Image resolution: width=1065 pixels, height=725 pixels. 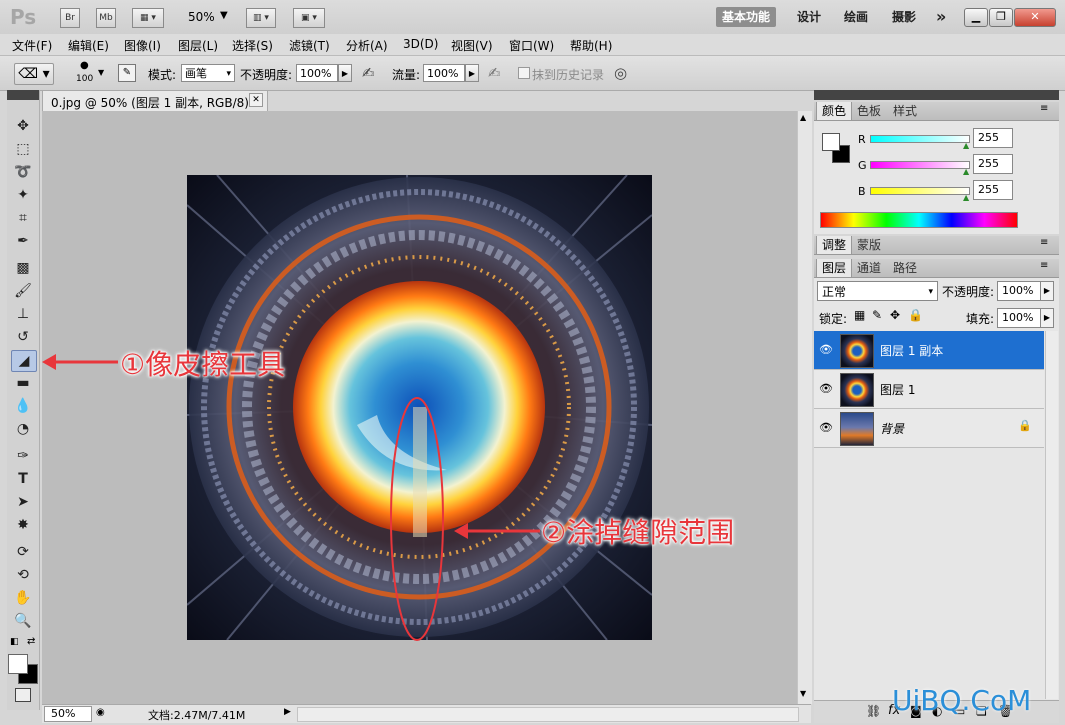 What do you see at coordinates (31, 641) in the screenshot?
I see `swap-colors-icon: ⇄` at bounding box center [31, 641].